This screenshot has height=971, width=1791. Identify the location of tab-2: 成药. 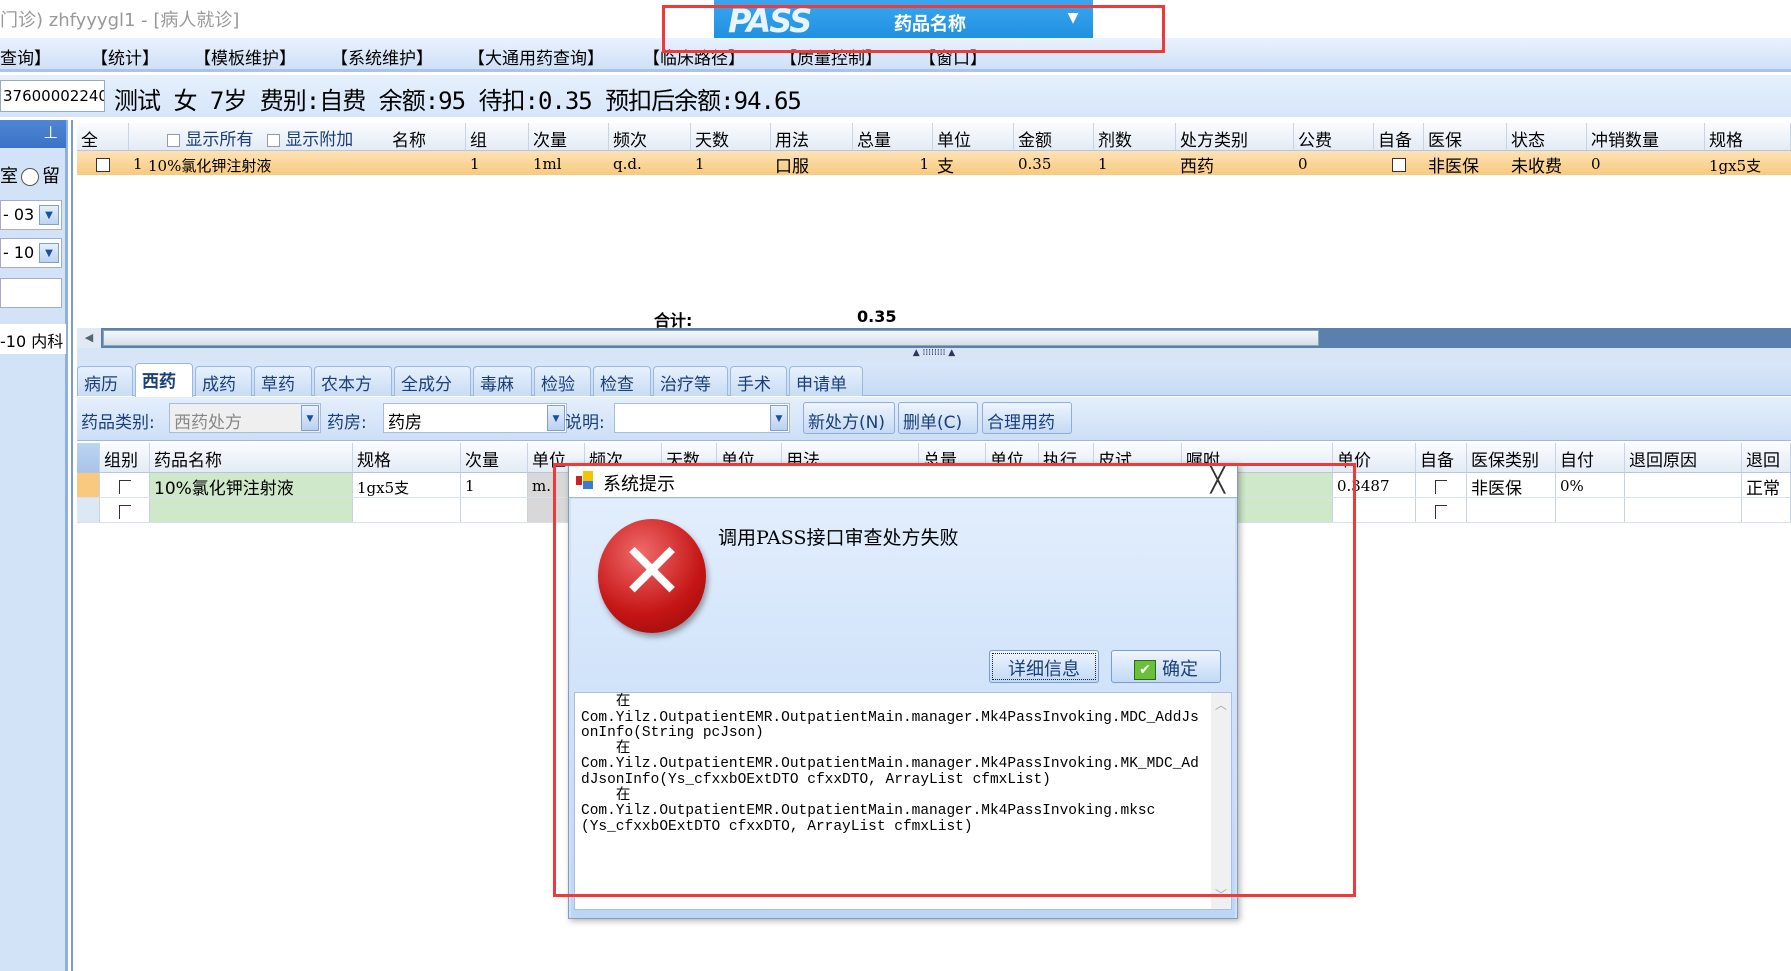
(223, 381).